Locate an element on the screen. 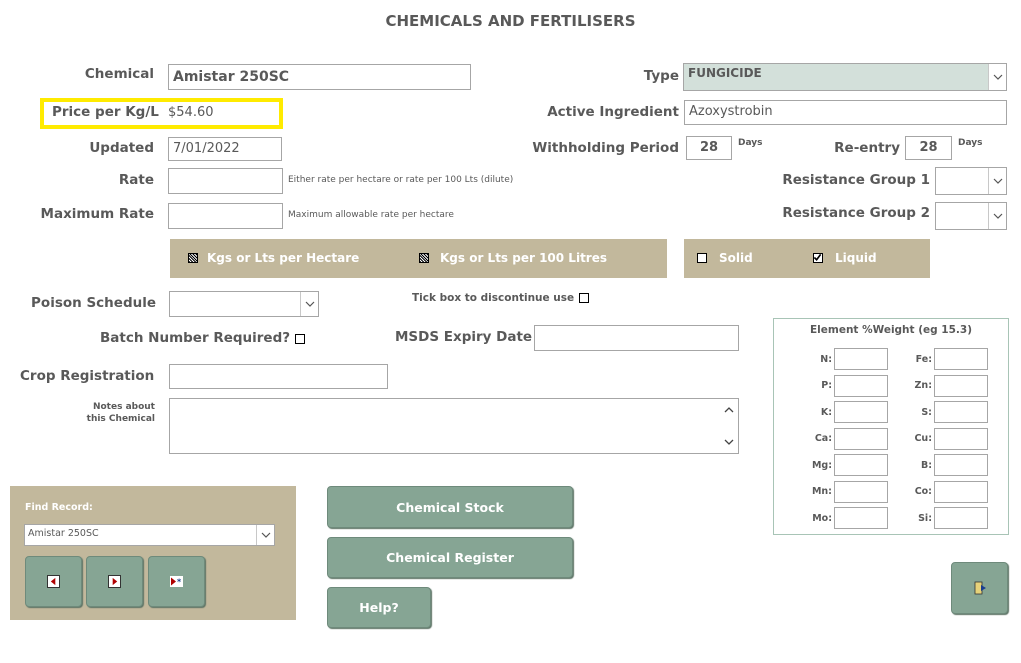  element-label: Fe: is located at coordinates (923, 359).